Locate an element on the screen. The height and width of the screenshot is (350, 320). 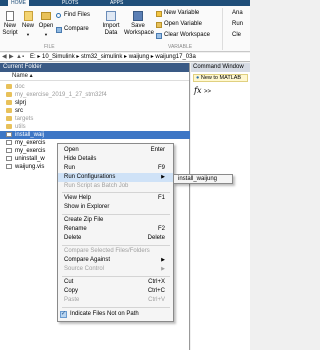
file-name: src is located at coordinates (19, 111).